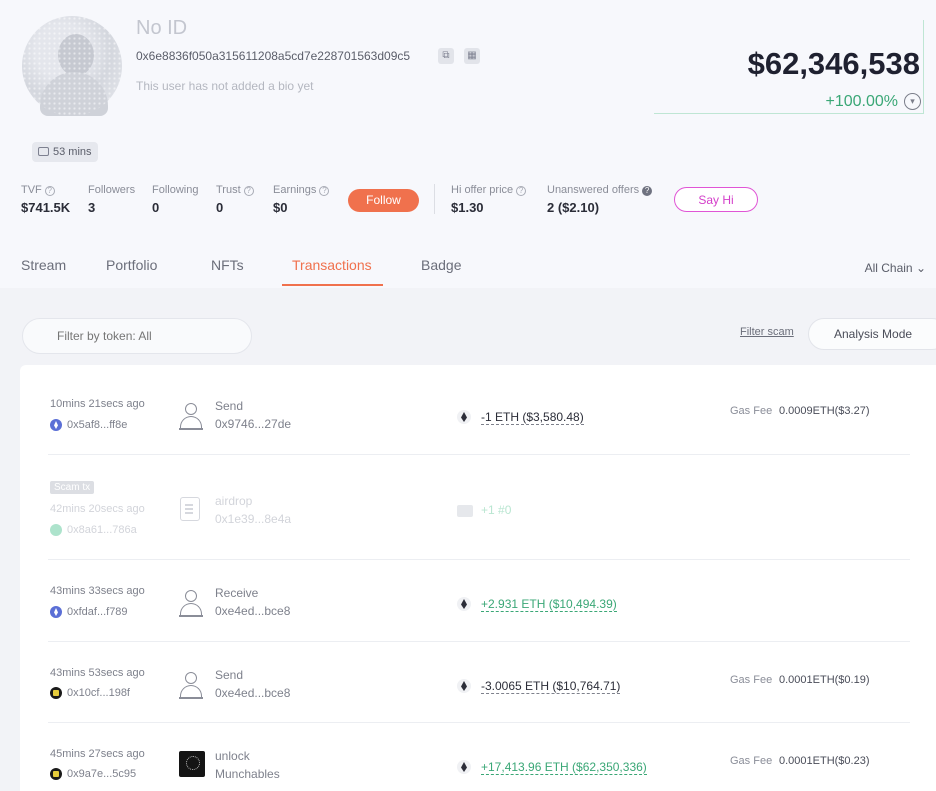  I want to click on gas-fee-value: 0.0009ETH($3.27), so click(824, 411).